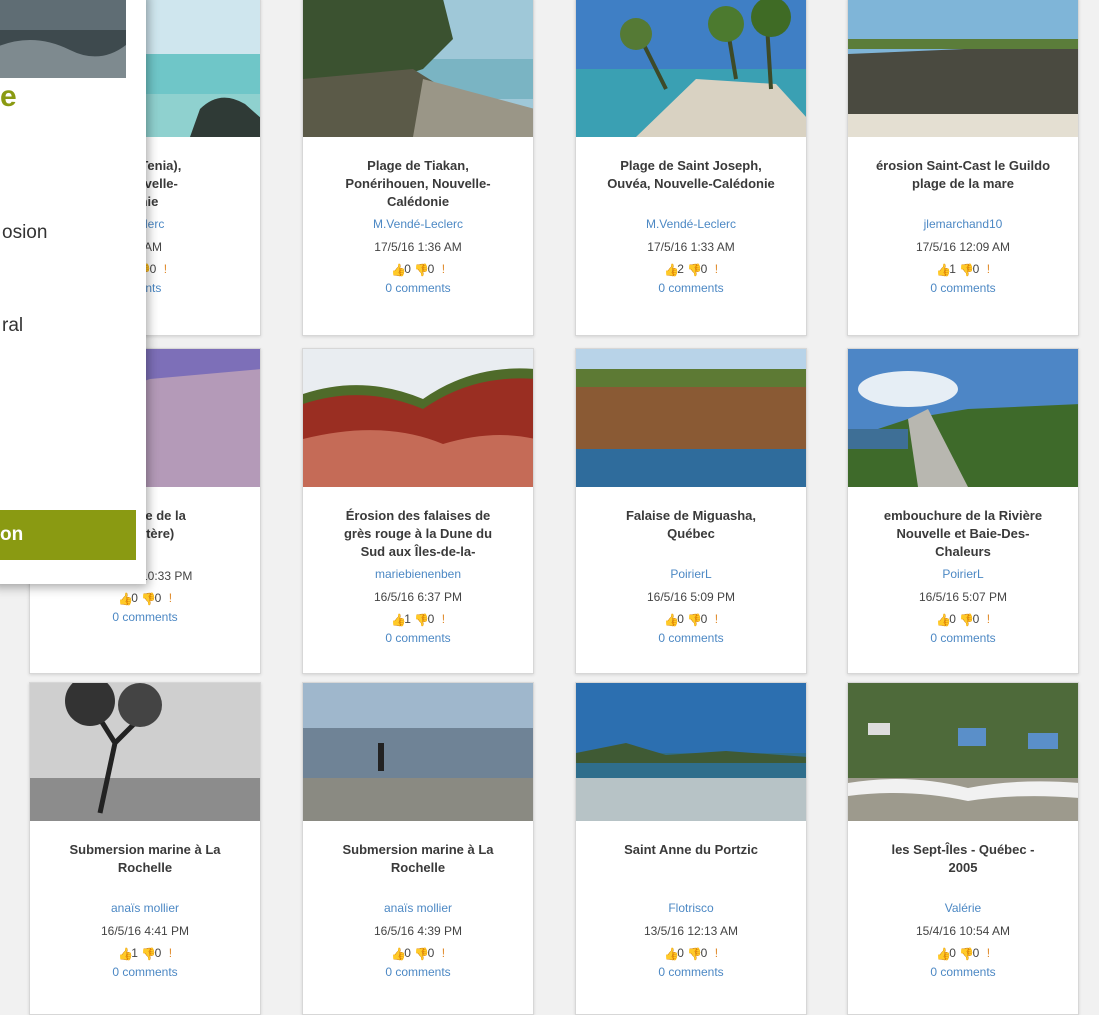  Describe the element at coordinates (418, 574) in the screenshot. I see `card-author: mariebienenben` at that location.